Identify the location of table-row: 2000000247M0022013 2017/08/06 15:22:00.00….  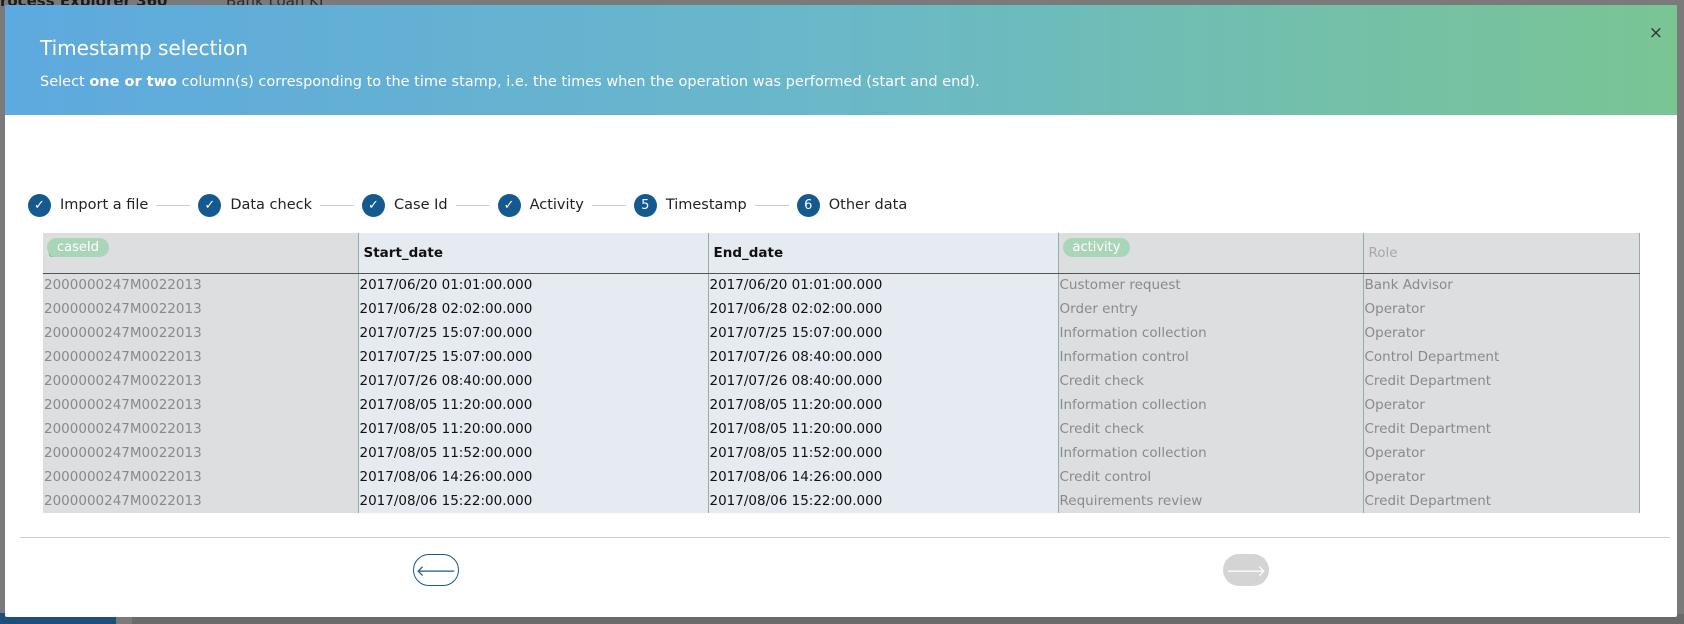
(841, 501).